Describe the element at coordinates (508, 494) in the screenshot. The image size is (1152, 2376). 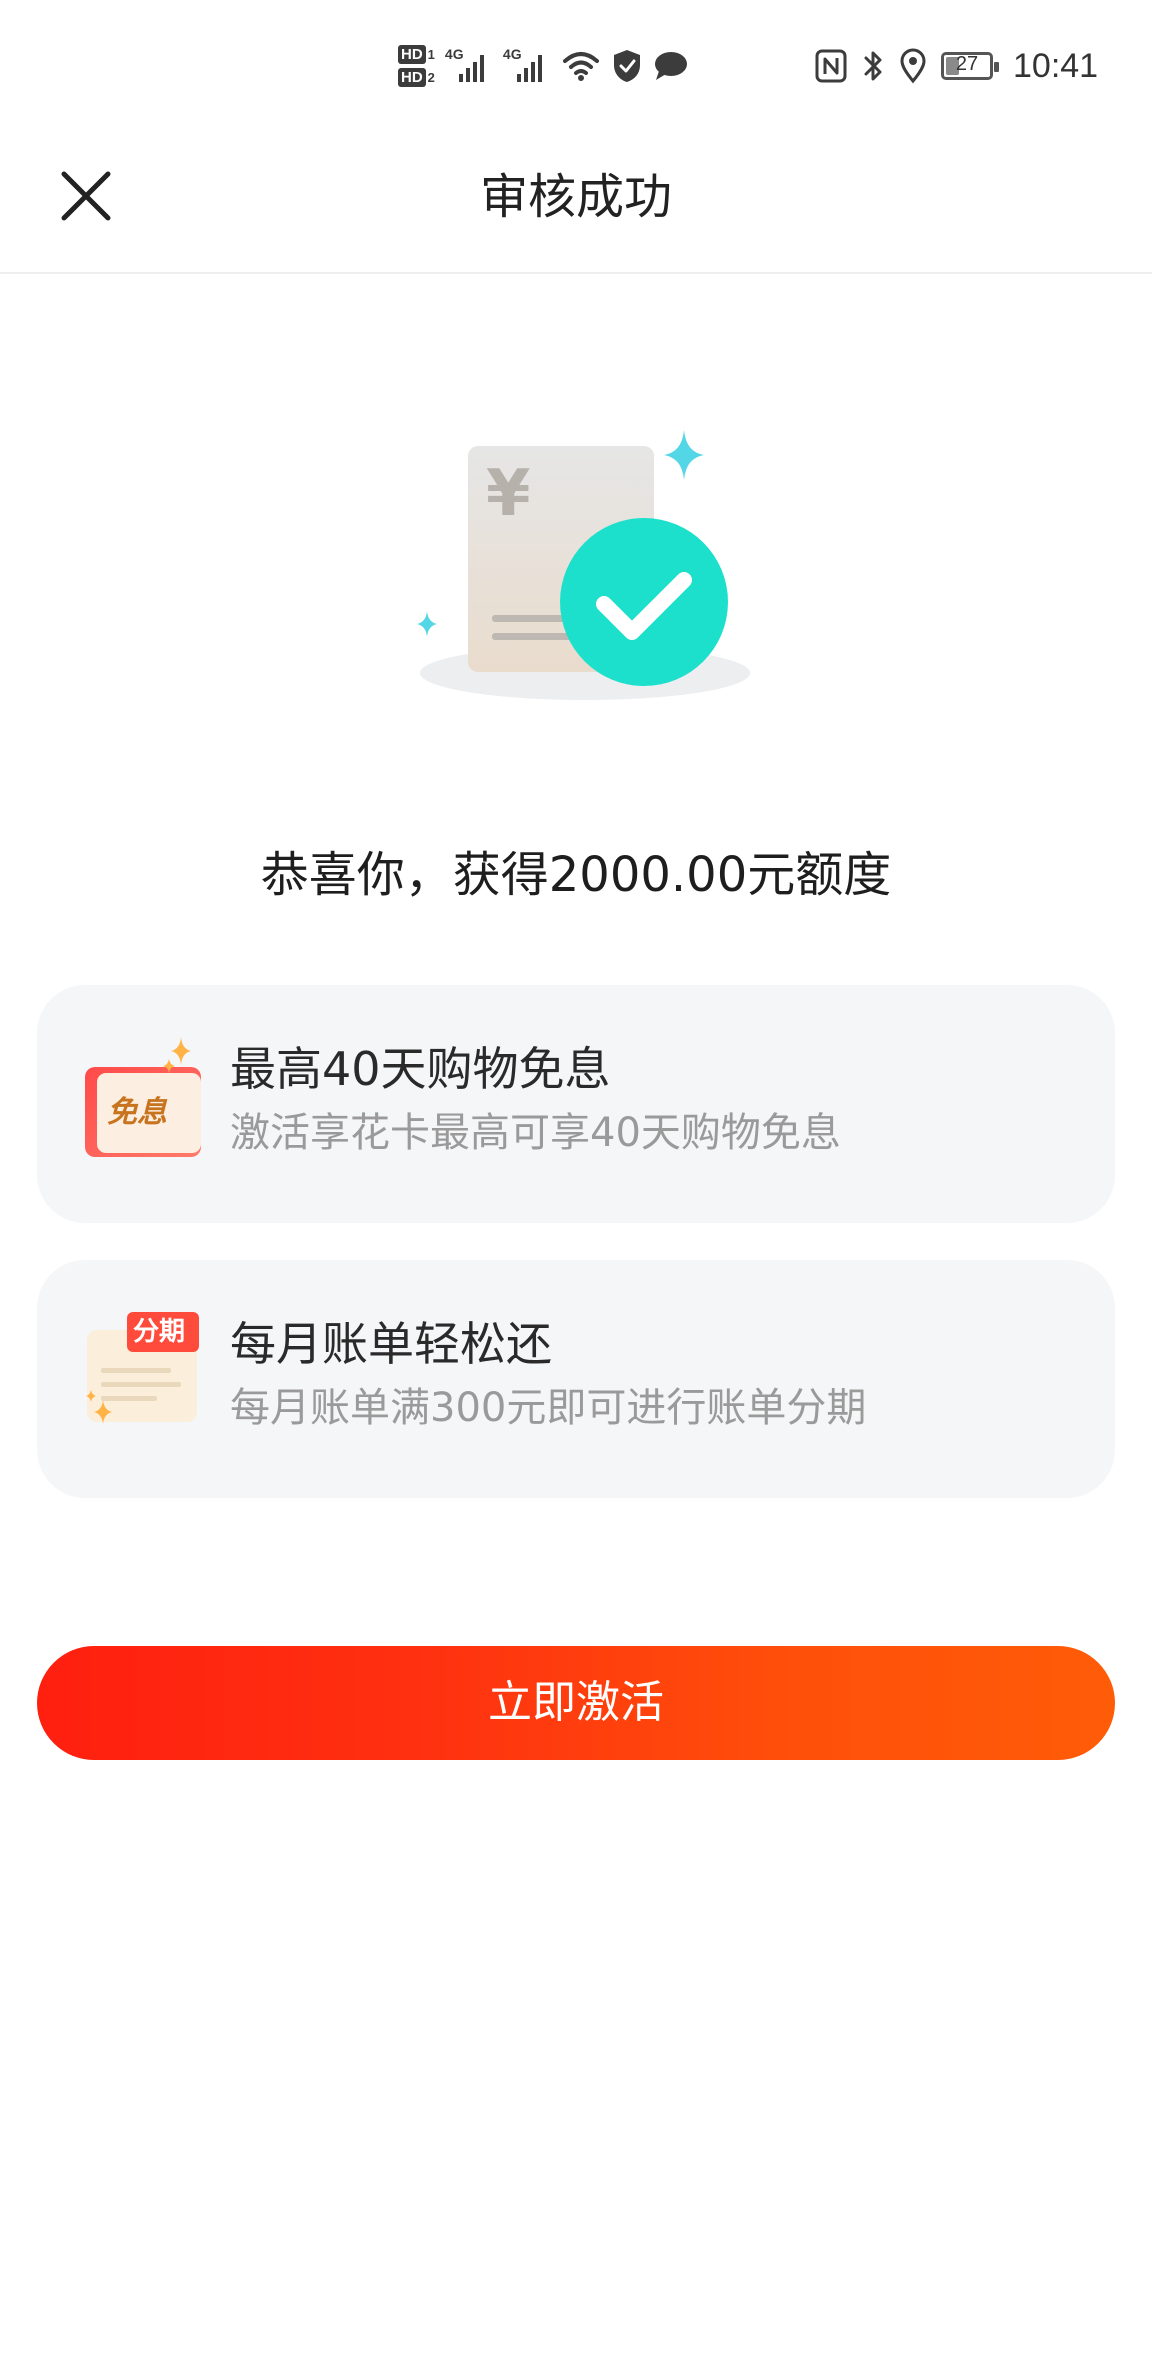
I see `currency-symbol: ¥` at that location.